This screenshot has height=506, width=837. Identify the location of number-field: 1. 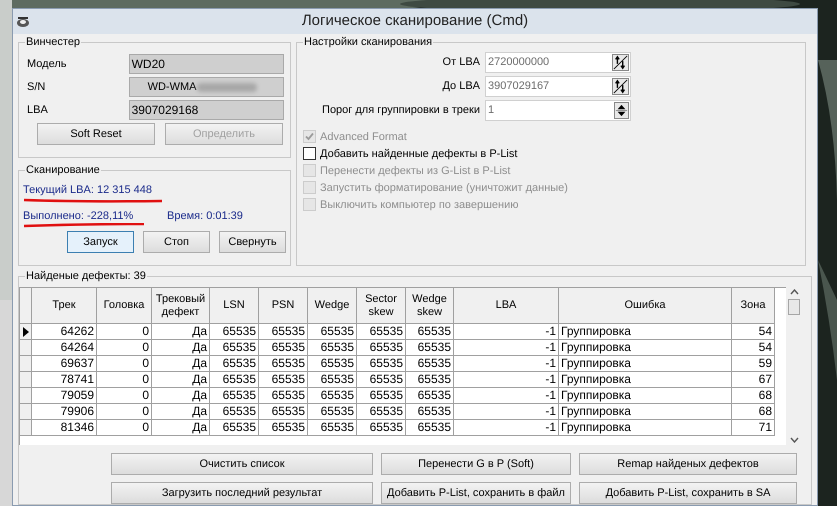
(558, 110).